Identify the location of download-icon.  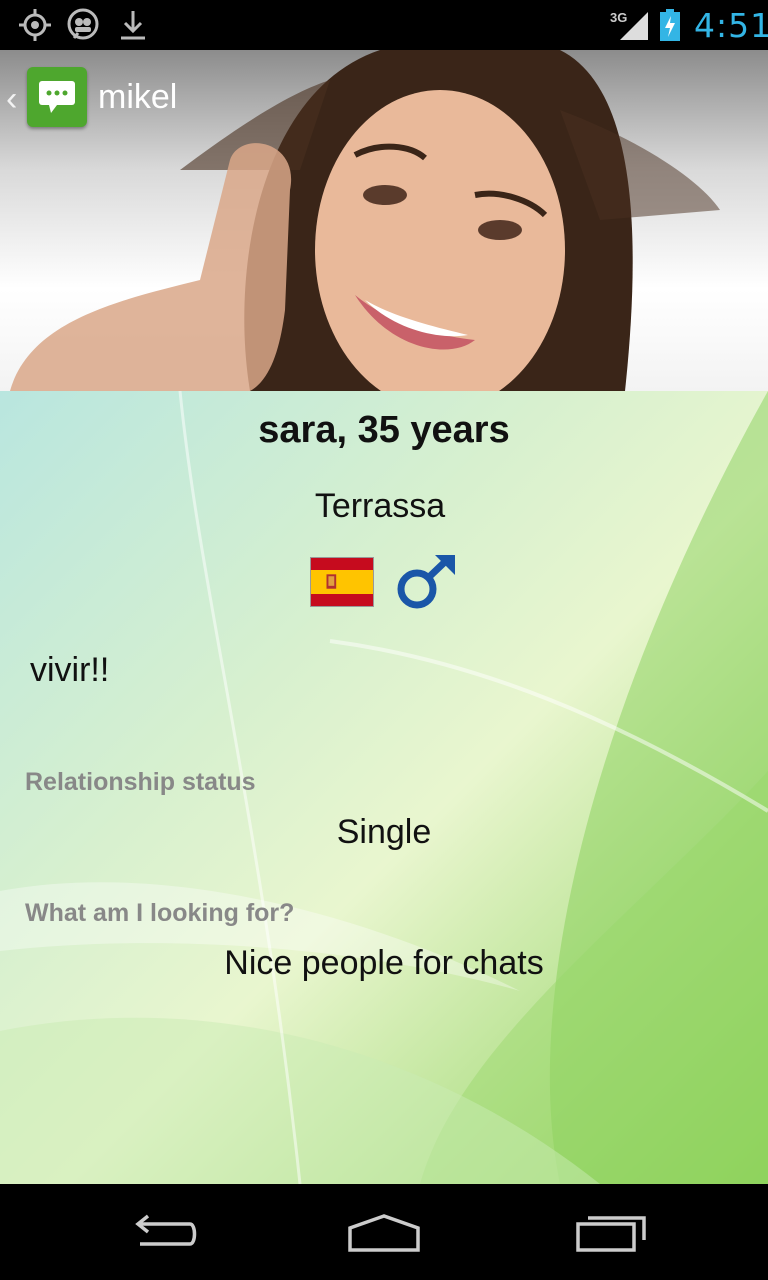
(133, 25).